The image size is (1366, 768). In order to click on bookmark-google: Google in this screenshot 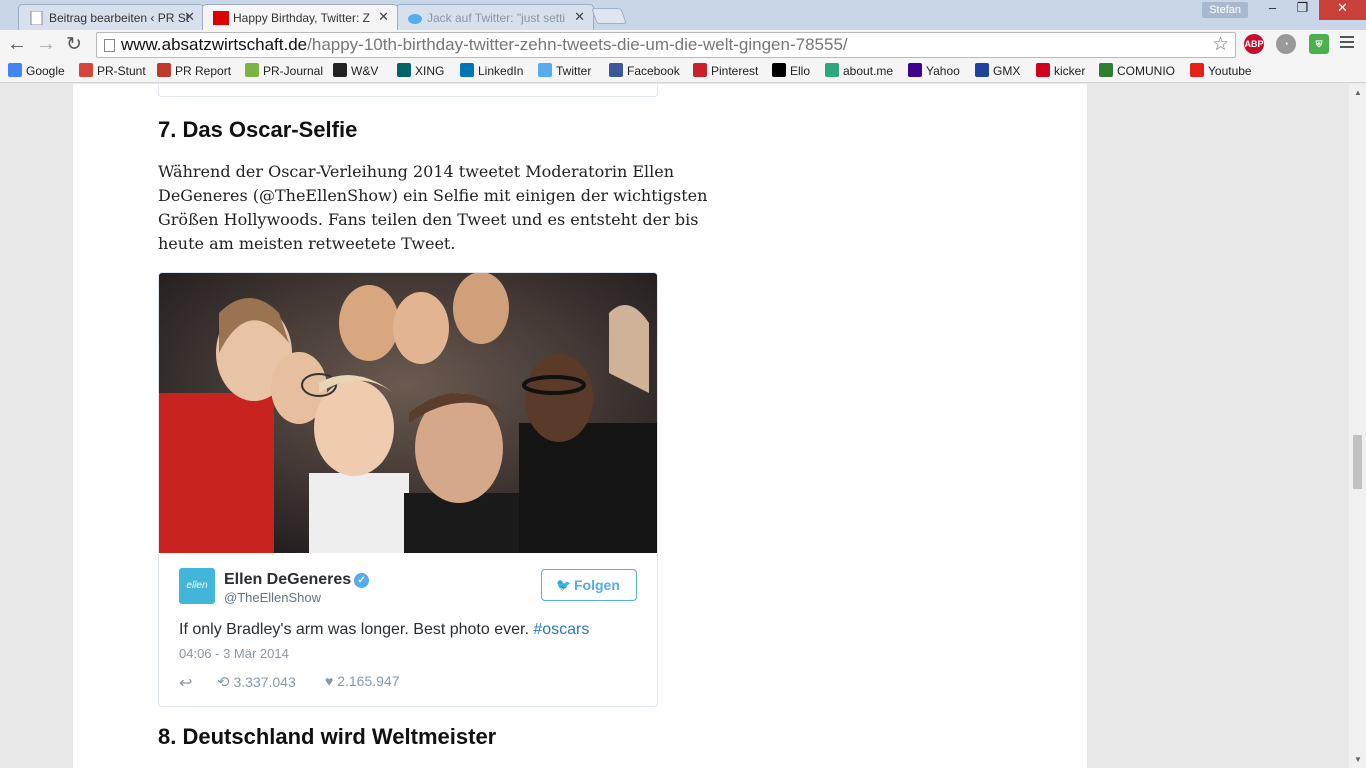, I will do `click(36, 70)`.